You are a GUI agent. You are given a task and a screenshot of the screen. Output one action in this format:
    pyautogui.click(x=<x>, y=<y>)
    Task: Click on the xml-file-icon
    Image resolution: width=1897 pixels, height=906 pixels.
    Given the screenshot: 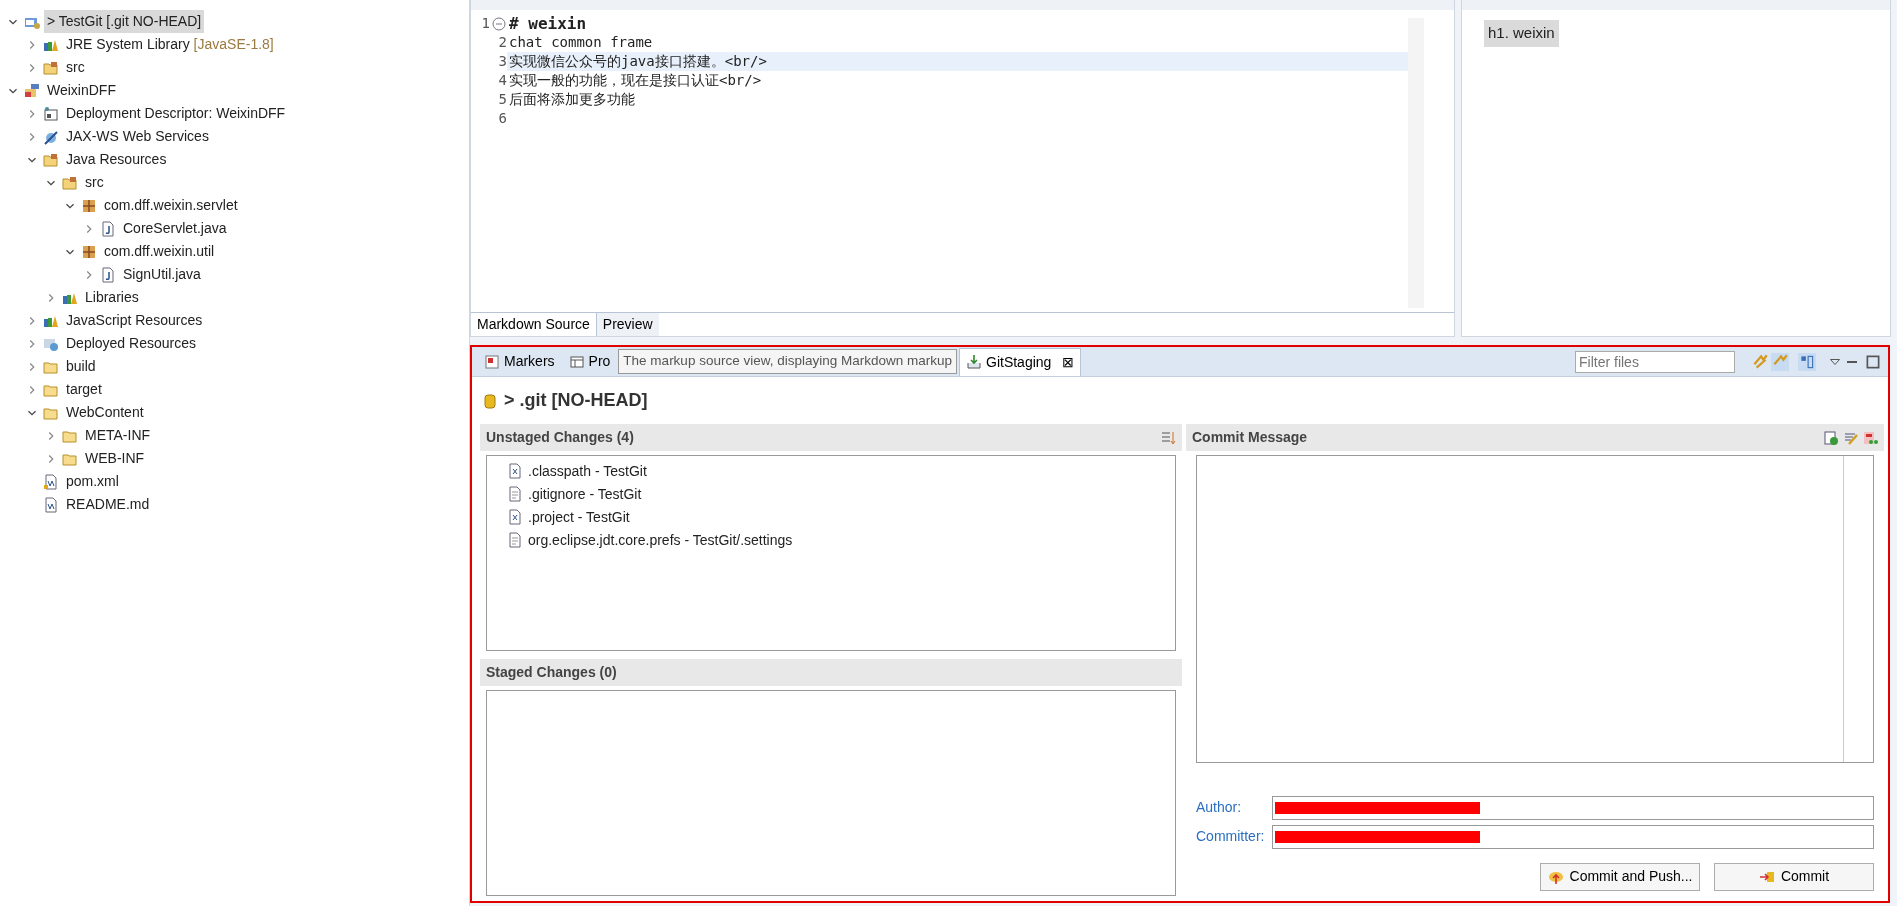 What is the action you would take?
    pyautogui.click(x=51, y=481)
    